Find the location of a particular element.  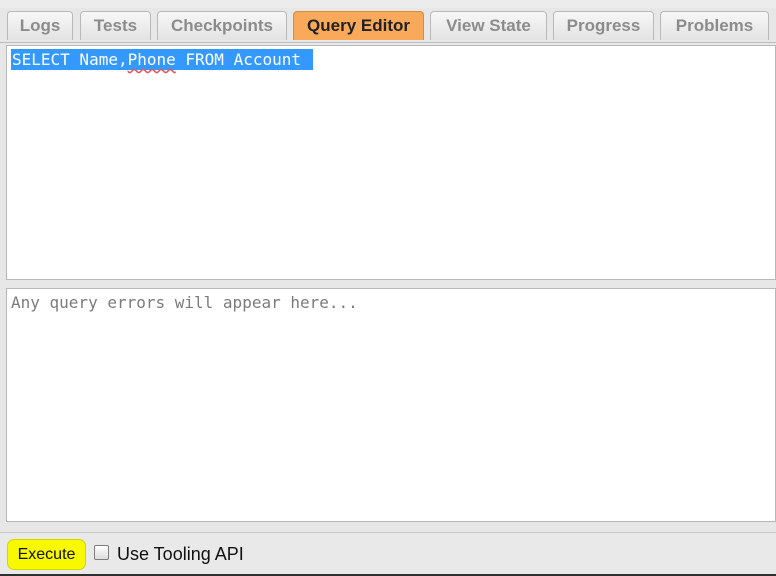

tab-logs: Logs is located at coordinates (40, 25).